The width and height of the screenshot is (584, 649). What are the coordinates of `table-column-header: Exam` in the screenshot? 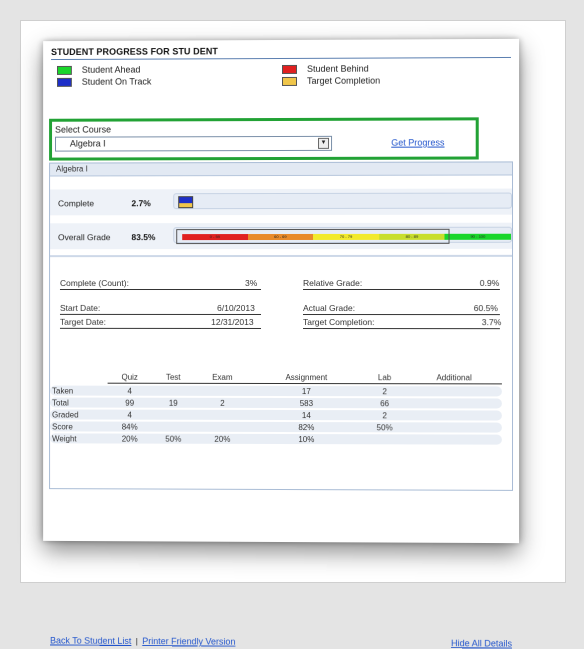 It's located at (222, 378).